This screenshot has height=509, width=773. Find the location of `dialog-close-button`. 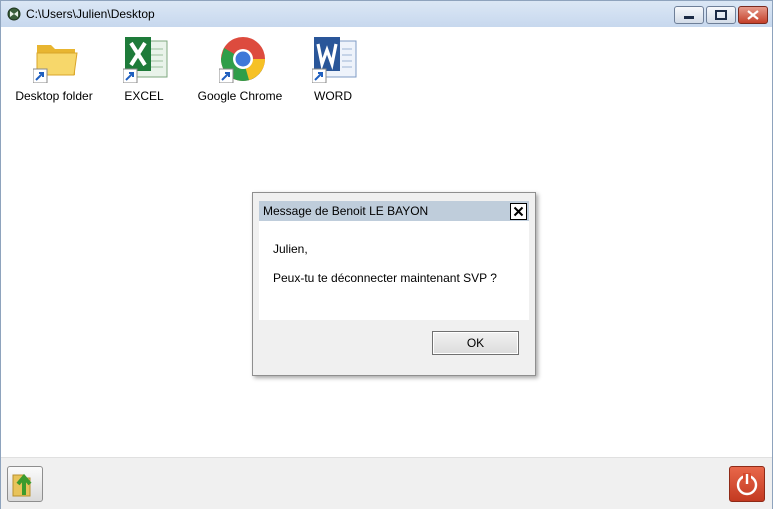

dialog-close-button is located at coordinates (518, 211).